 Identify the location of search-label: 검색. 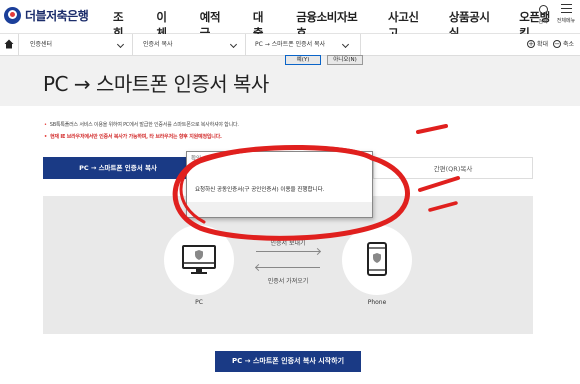
(543, 22).